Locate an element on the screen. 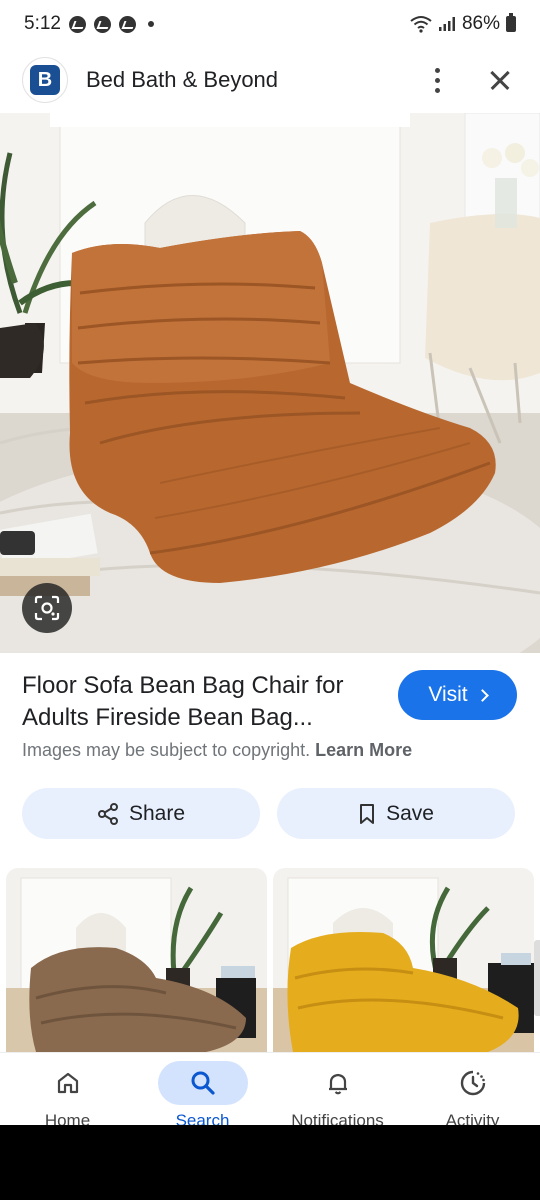 The width and height of the screenshot is (540, 1200). signal-icon is located at coordinates (446, 24).